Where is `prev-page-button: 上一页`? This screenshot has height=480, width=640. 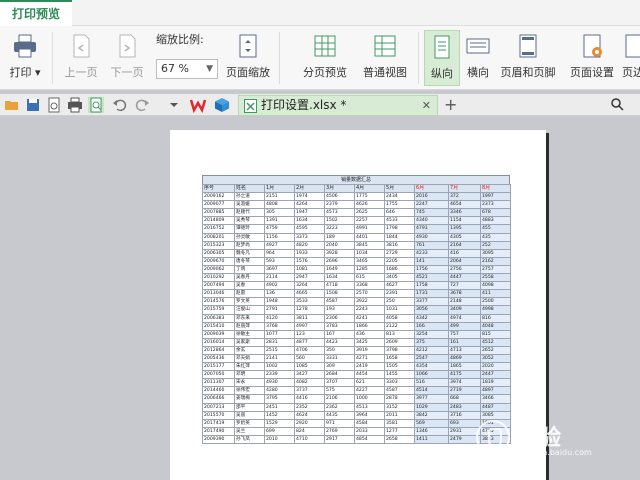
prev-page-button: 上一页 is located at coordinates (81, 58).